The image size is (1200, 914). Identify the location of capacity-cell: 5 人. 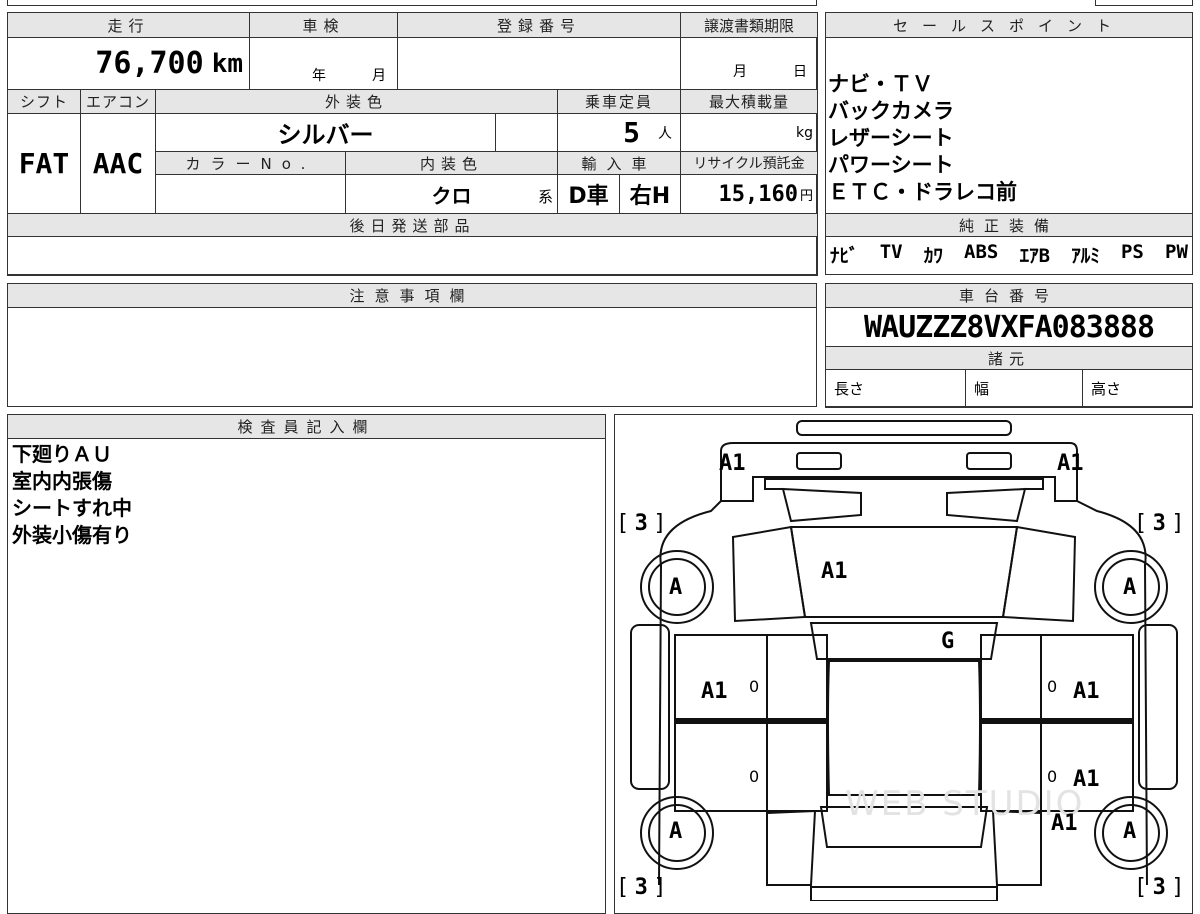
(619, 132).